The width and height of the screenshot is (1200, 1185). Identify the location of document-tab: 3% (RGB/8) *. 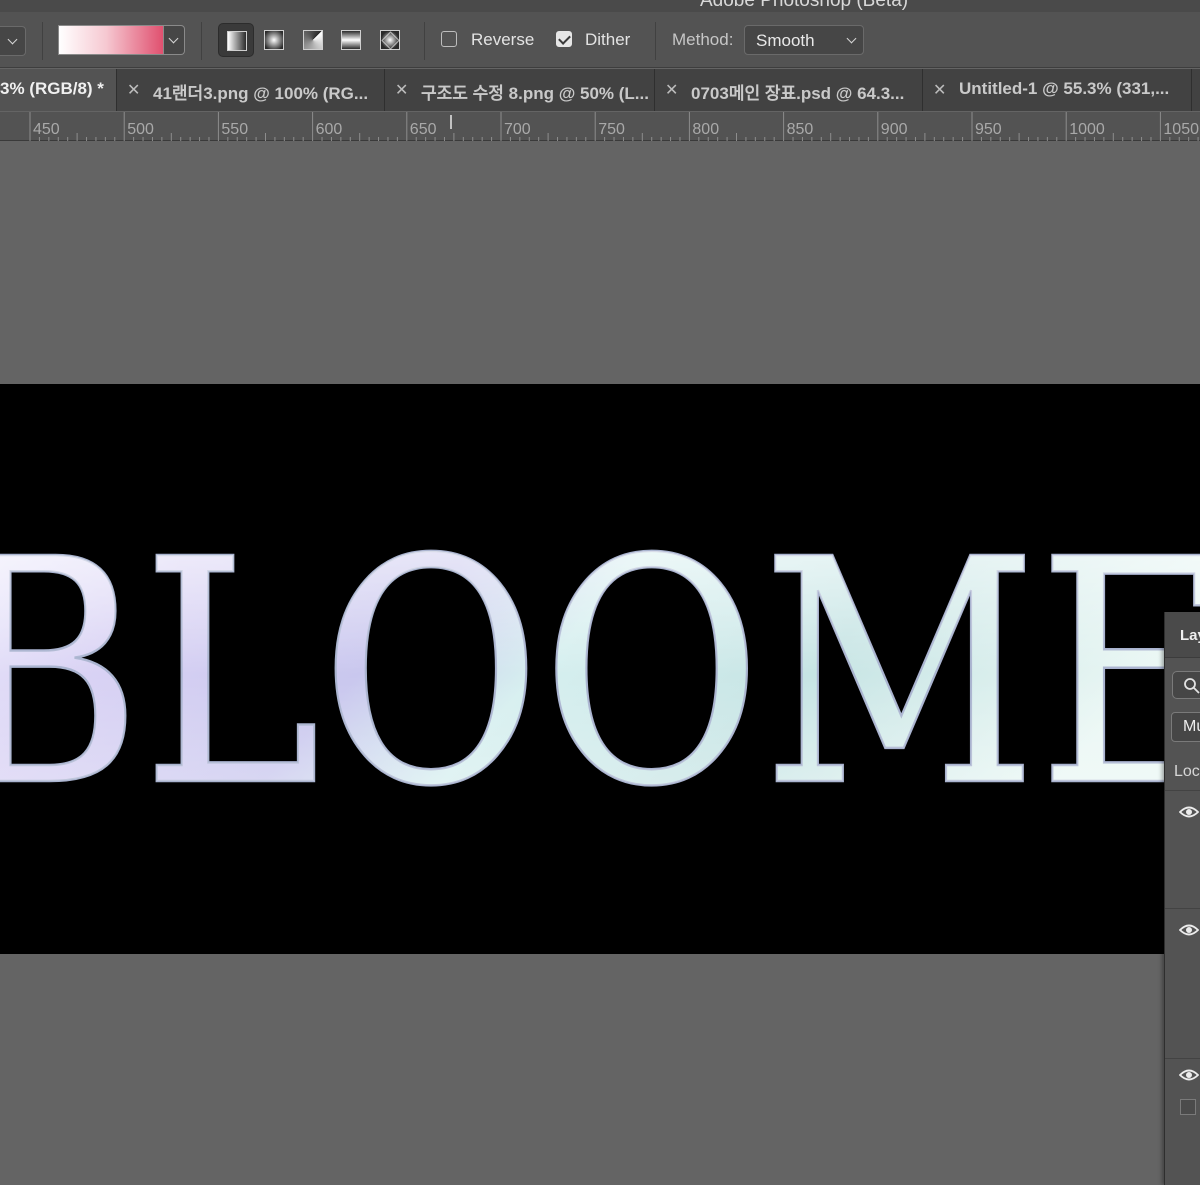
(58, 90).